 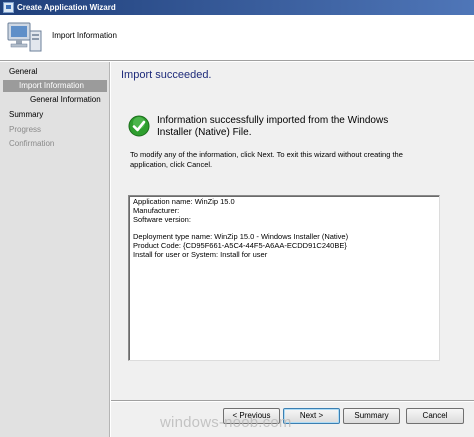 What do you see at coordinates (292, 401) in the screenshot?
I see `button-bar-divider` at bounding box center [292, 401].